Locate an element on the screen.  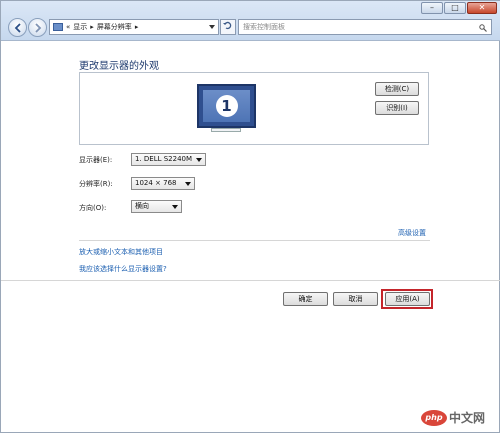
which-settings-link: 我应该选择什么显示器设置? is located at coordinates (123, 269).